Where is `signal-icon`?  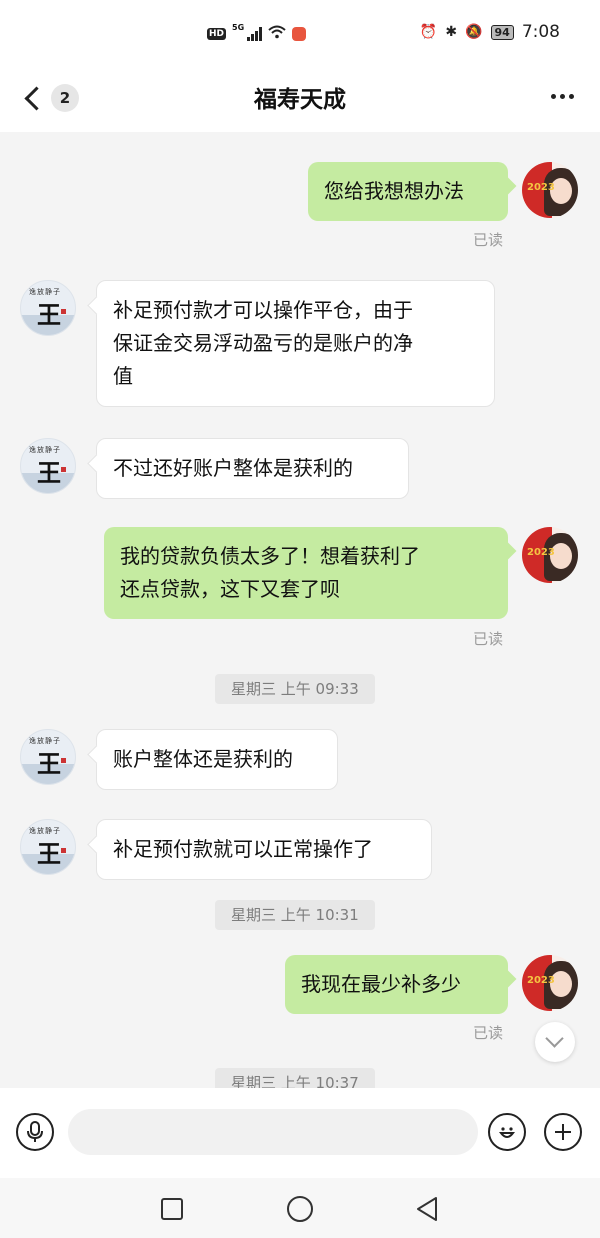 signal-icon is located at coordinates (255, 33).